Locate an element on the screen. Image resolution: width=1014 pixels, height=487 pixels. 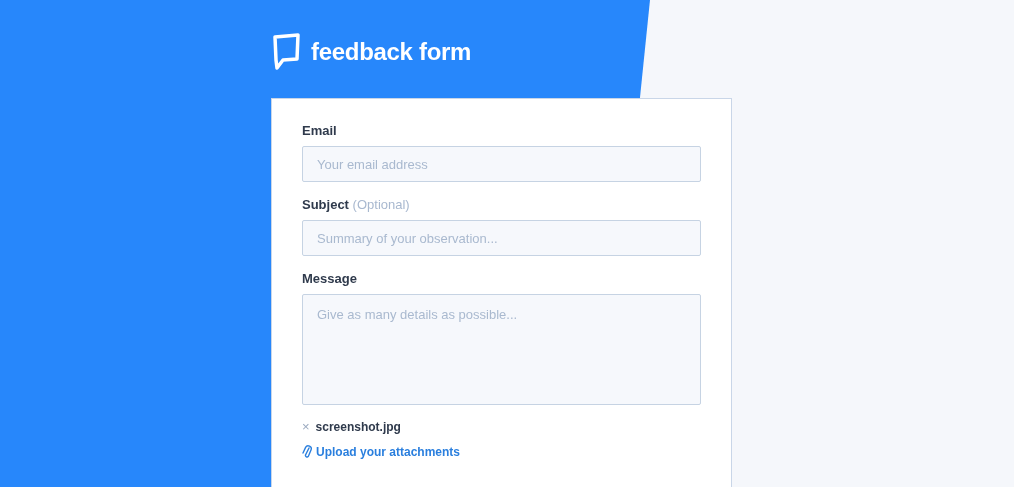
upload-link: Upload your attachments is located at coordinates (381, 451).